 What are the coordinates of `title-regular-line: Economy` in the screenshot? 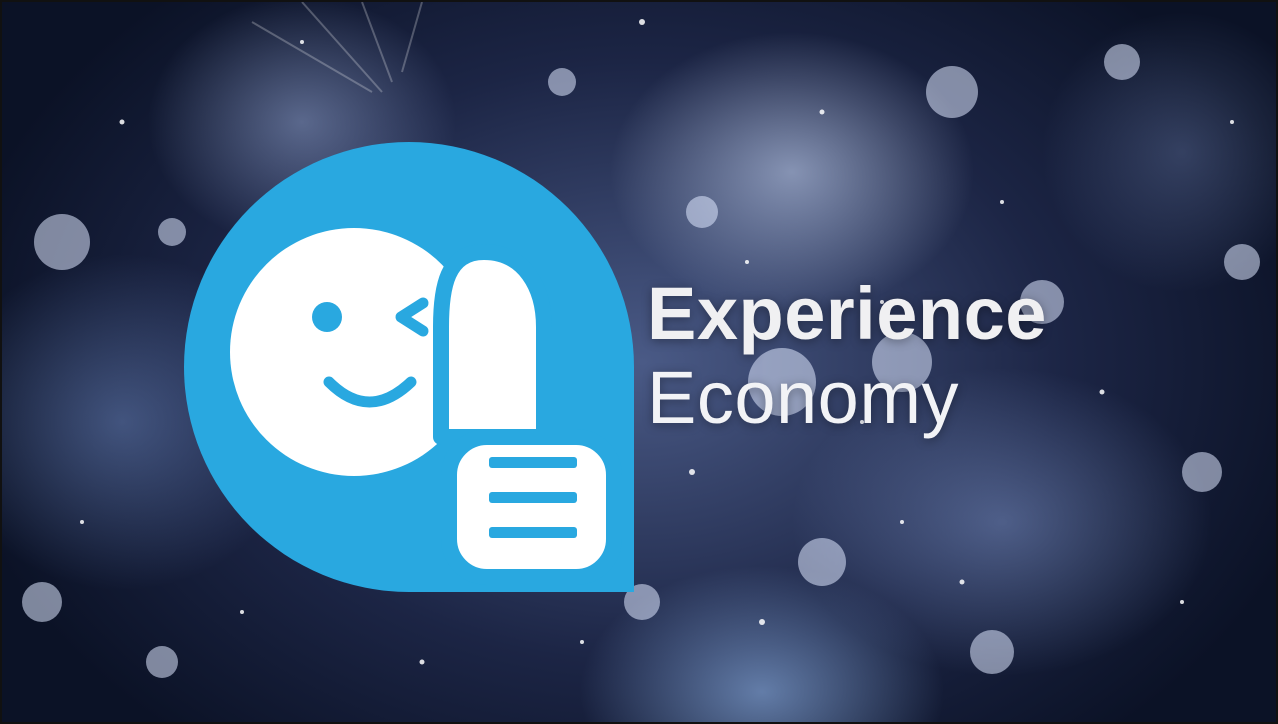 It's located at (803, 397).